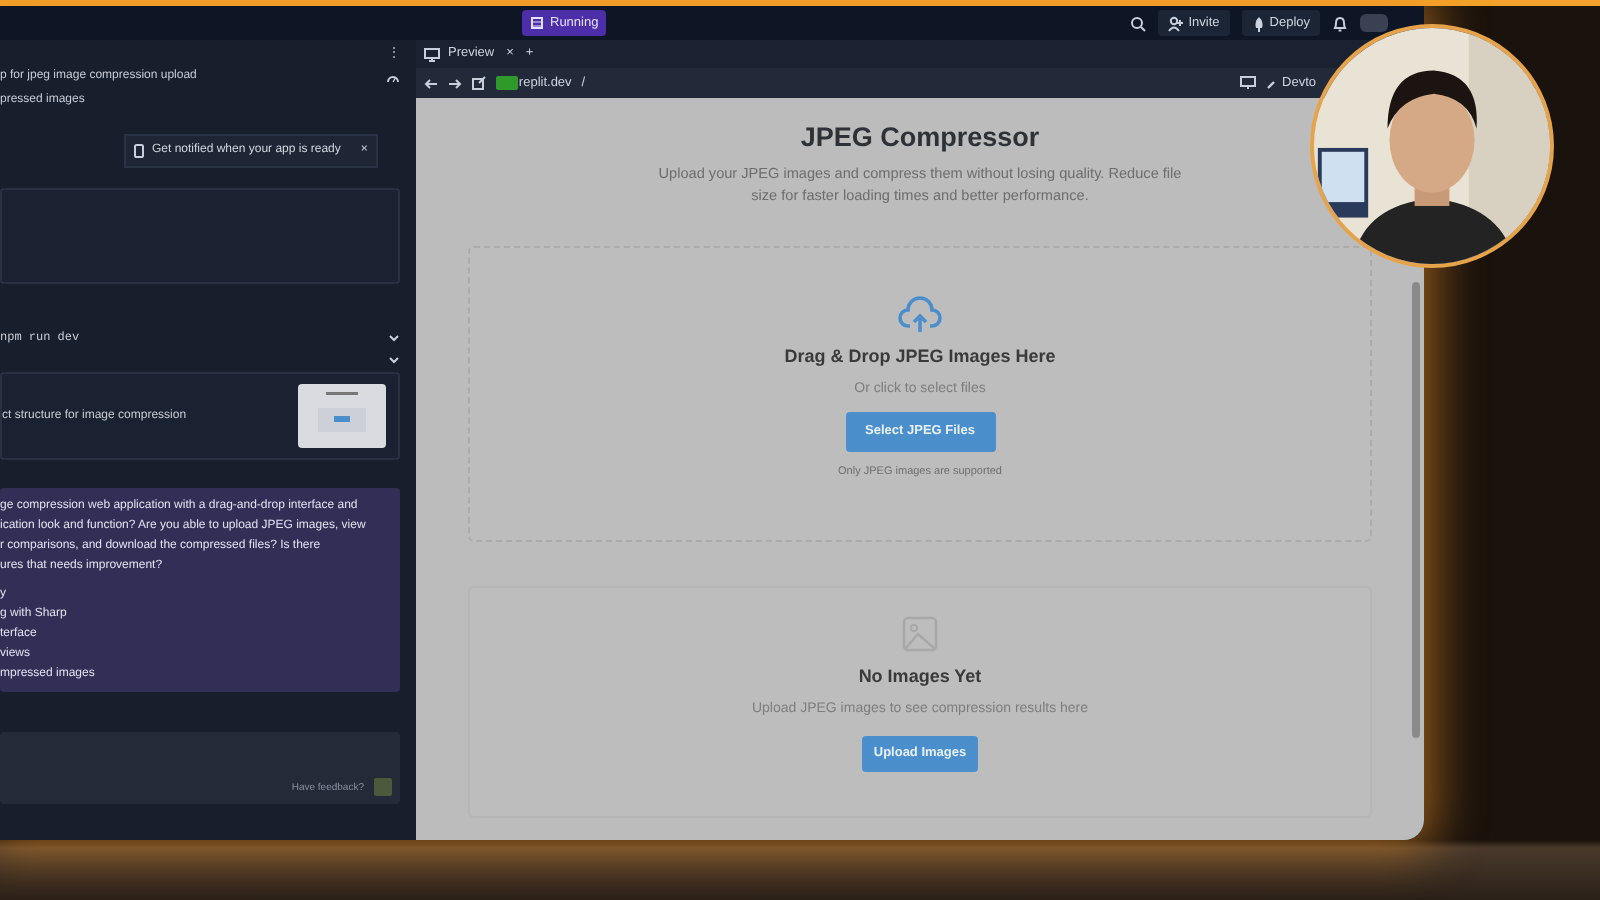 The image size is (1600, 900). I want to click on scrollbar, so click(1416, 510).